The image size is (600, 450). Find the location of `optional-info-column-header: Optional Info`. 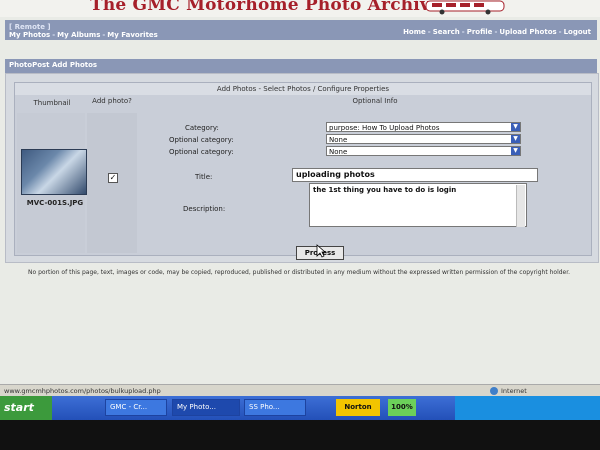

optional-info-column-header: Optional Info is located at coordinates (375, 101).